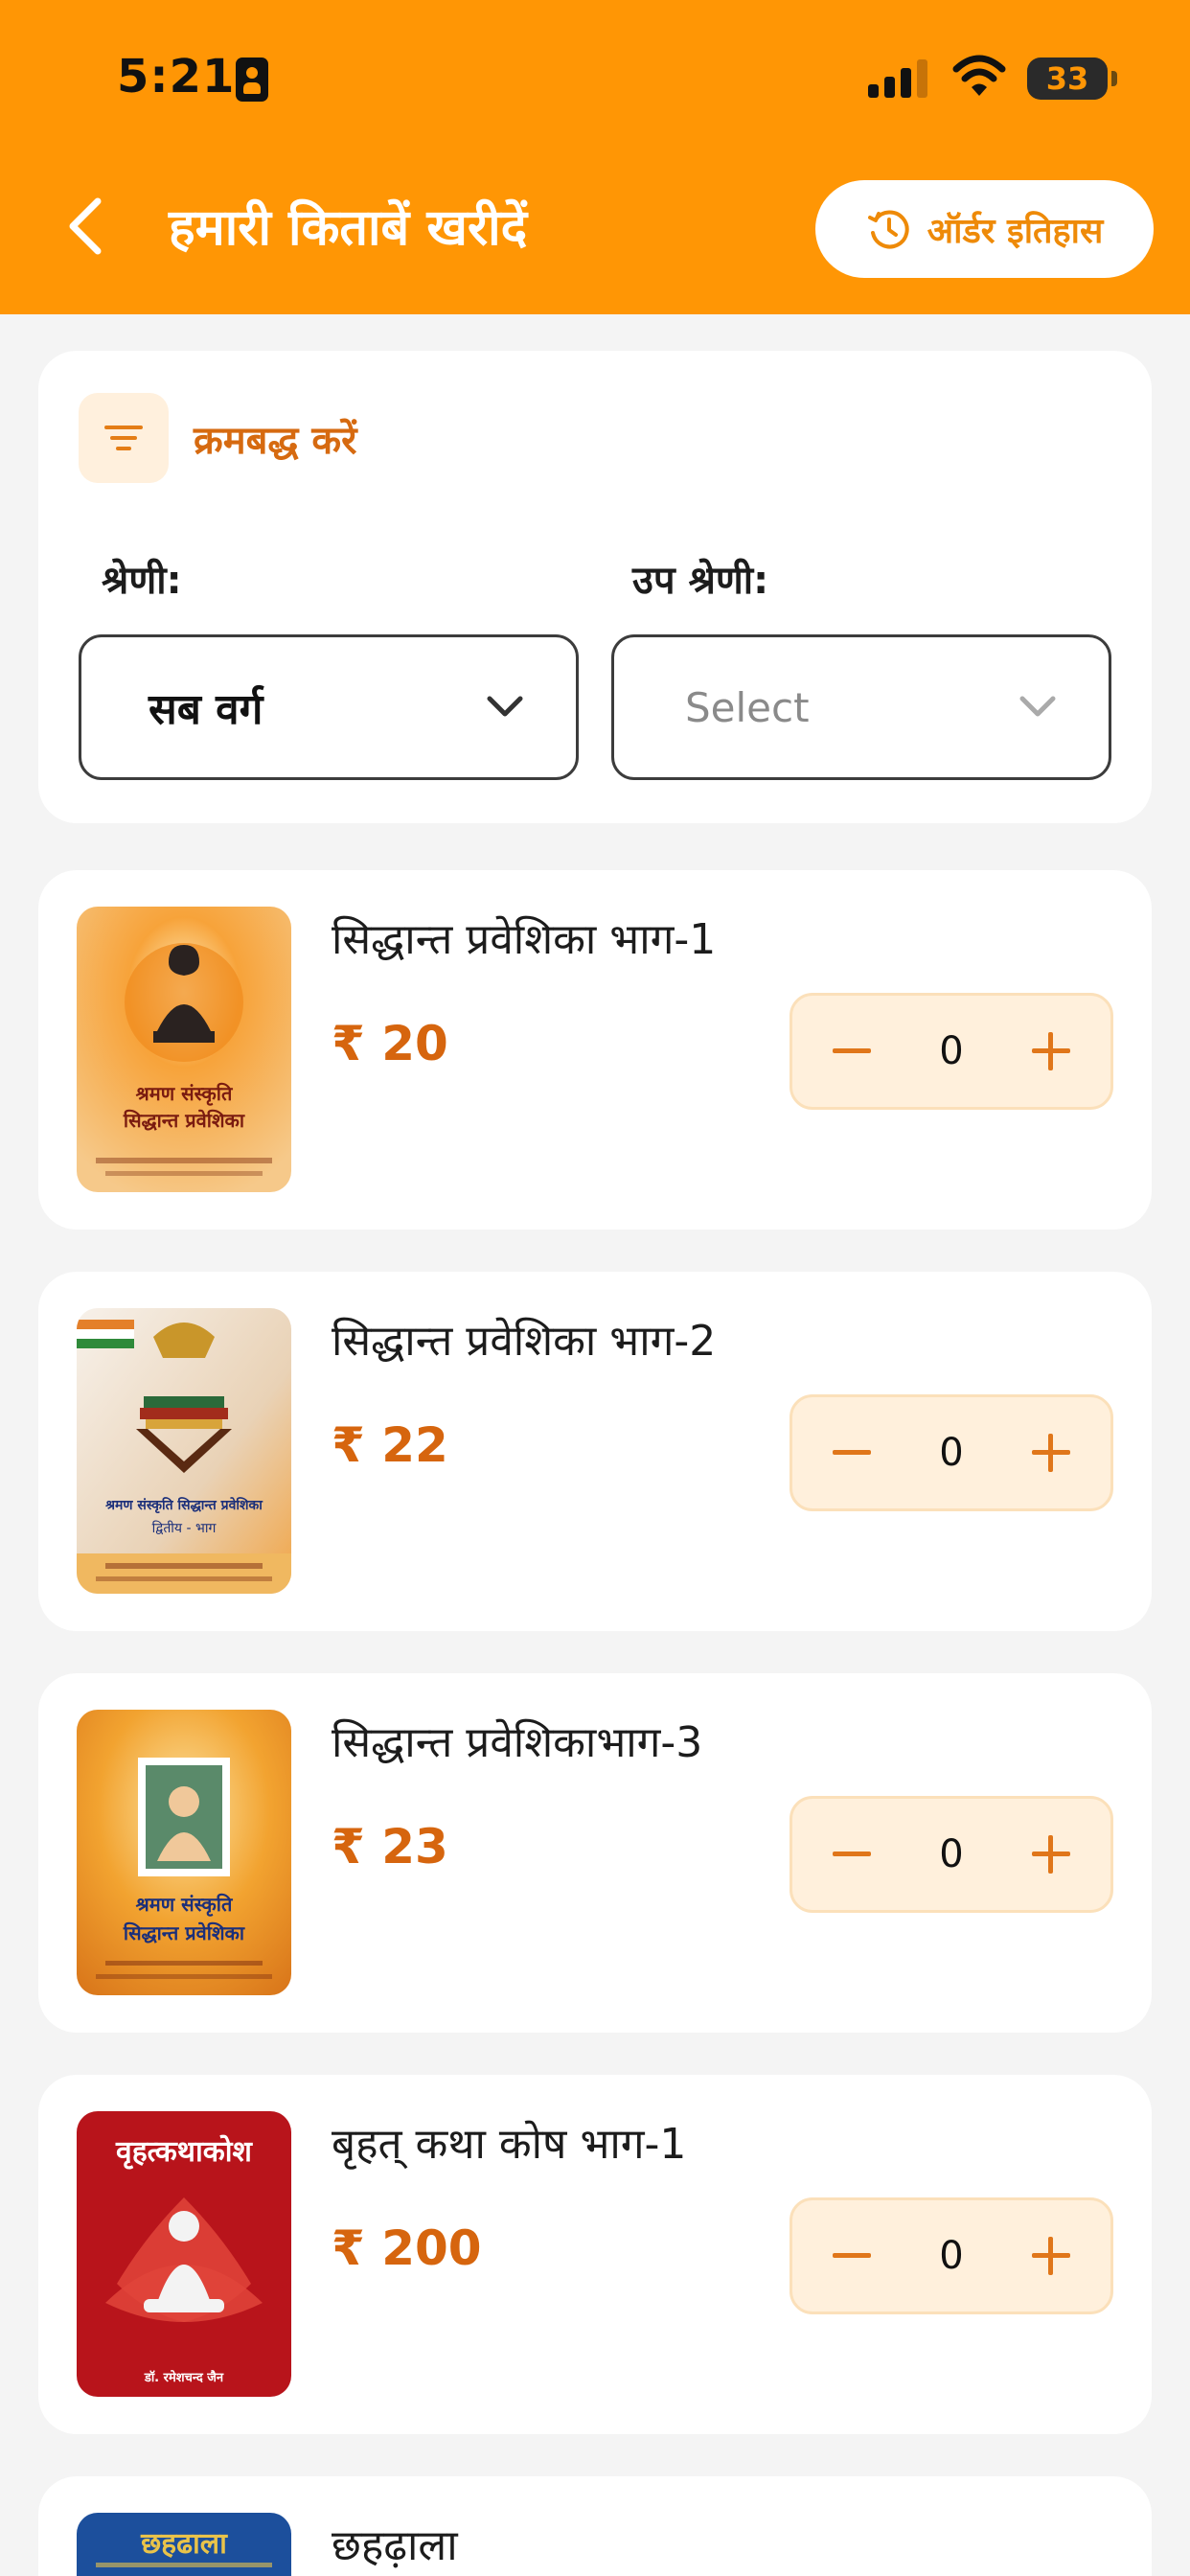 This screenshot has height=2576, width=1190. What do you see at coordinates (184, 2254) in the screenshot?
I see `book-cover-image: वृहत्कथाकोश डॉ. रमेशचन्द जैन` at bounding box center [184, 2254].